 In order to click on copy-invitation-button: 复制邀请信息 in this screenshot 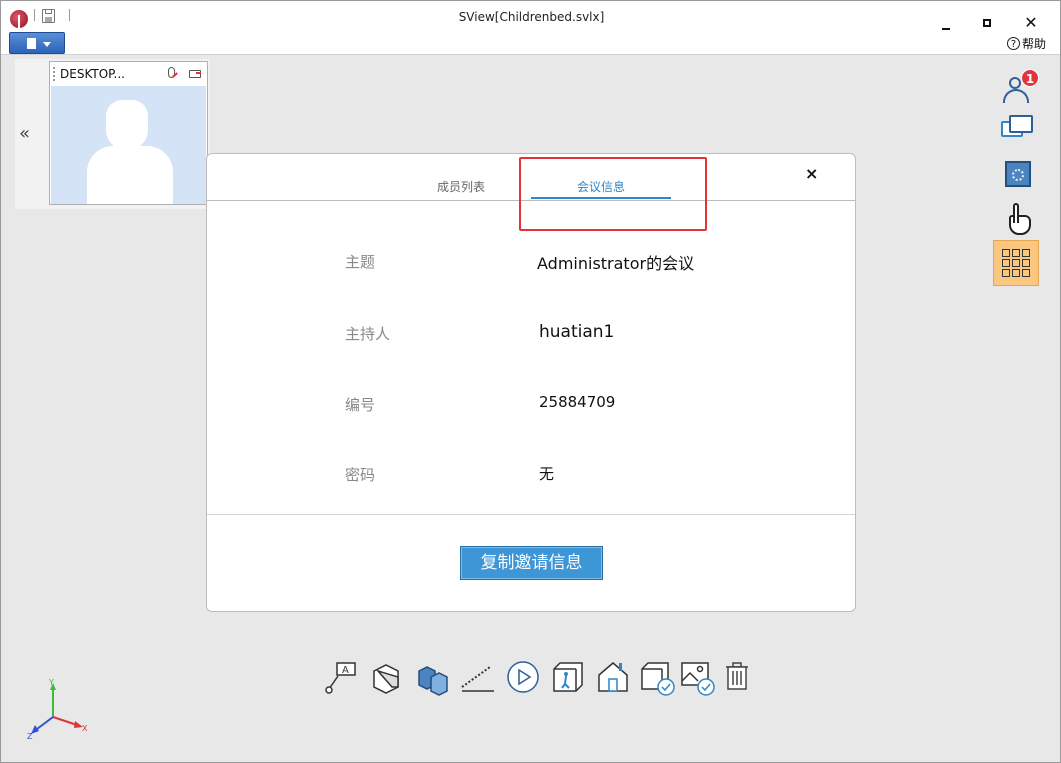, I will do `click(531, 563)`.